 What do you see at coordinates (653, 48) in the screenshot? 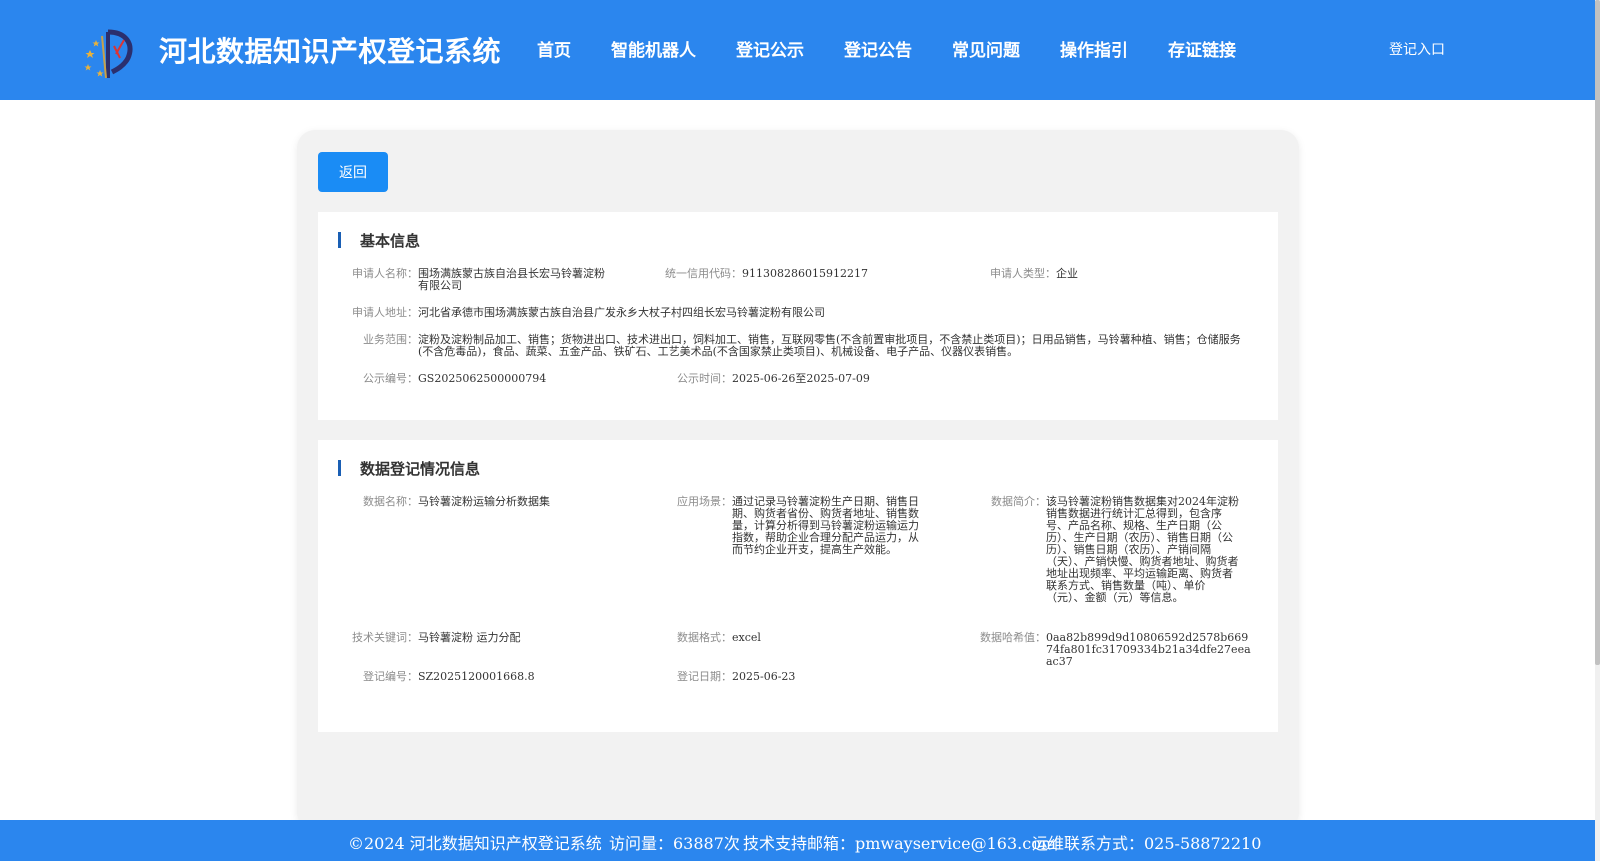
I see `nav-item-robot: 智能机器人` at bounding box center [653, 48].